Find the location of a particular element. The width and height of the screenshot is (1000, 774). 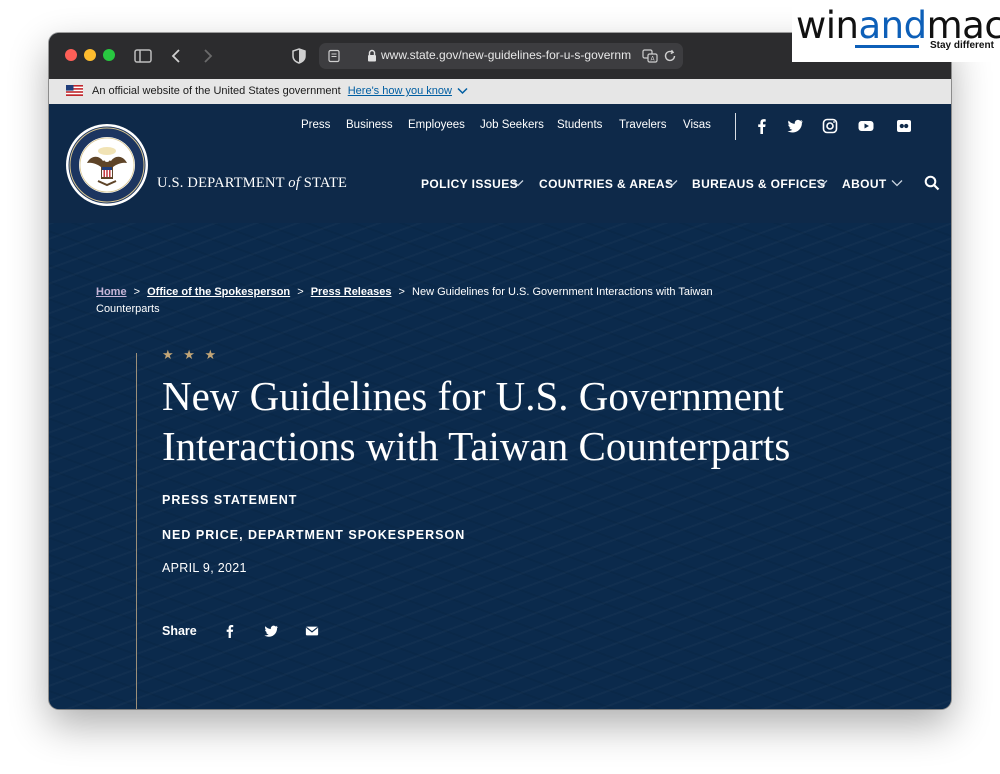

close-window-button is located at coordinates (71, 55).